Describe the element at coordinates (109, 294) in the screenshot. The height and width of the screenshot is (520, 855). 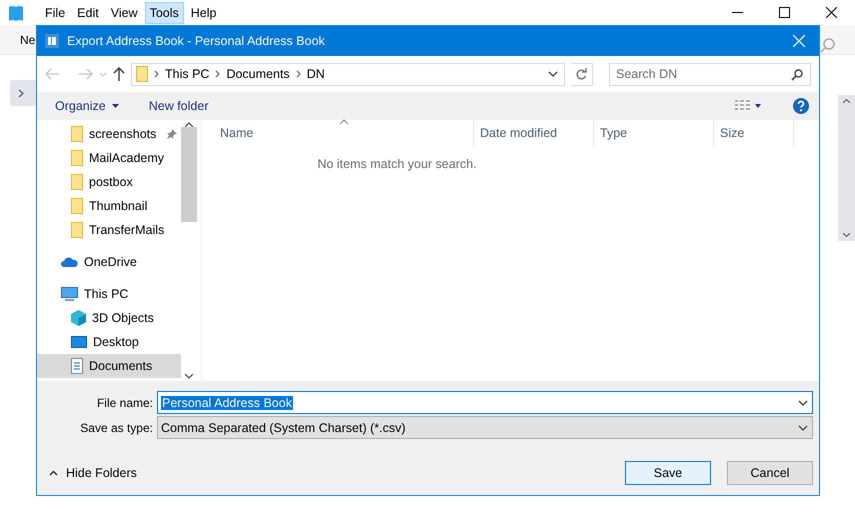
I see `nav-item: This PC` at that location.